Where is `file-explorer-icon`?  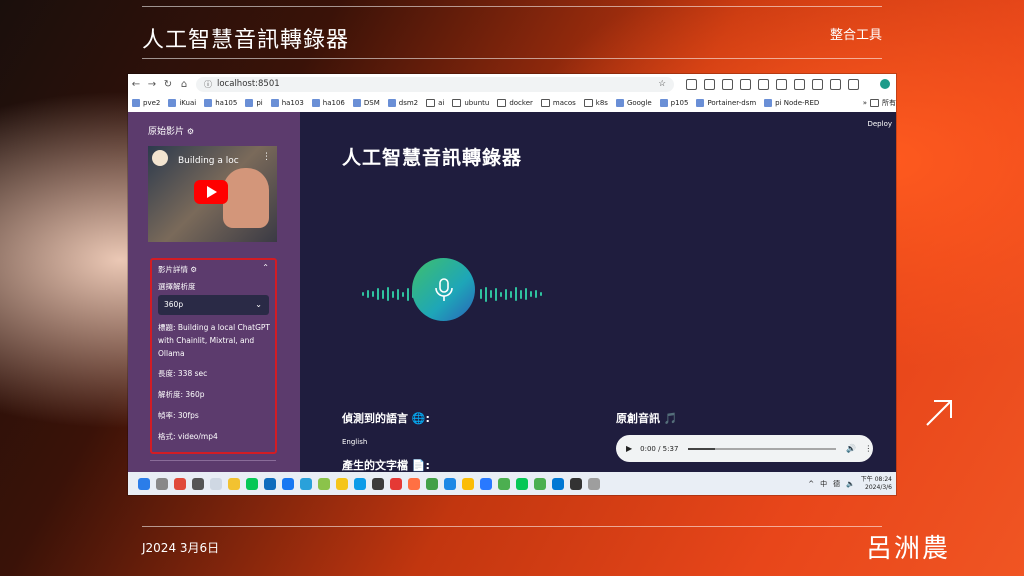
file-explorer-icon is located at coordinates (234, 483).